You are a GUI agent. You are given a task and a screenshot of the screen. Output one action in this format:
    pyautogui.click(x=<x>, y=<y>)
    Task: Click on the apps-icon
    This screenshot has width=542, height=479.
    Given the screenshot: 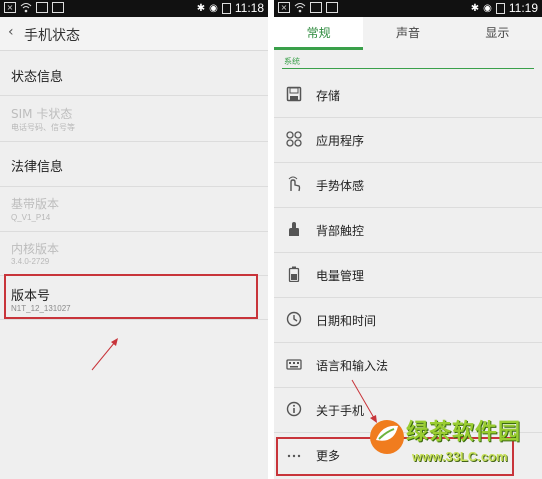 What is the action you would take?
    pyautogui.click(x=294, y=139)
    